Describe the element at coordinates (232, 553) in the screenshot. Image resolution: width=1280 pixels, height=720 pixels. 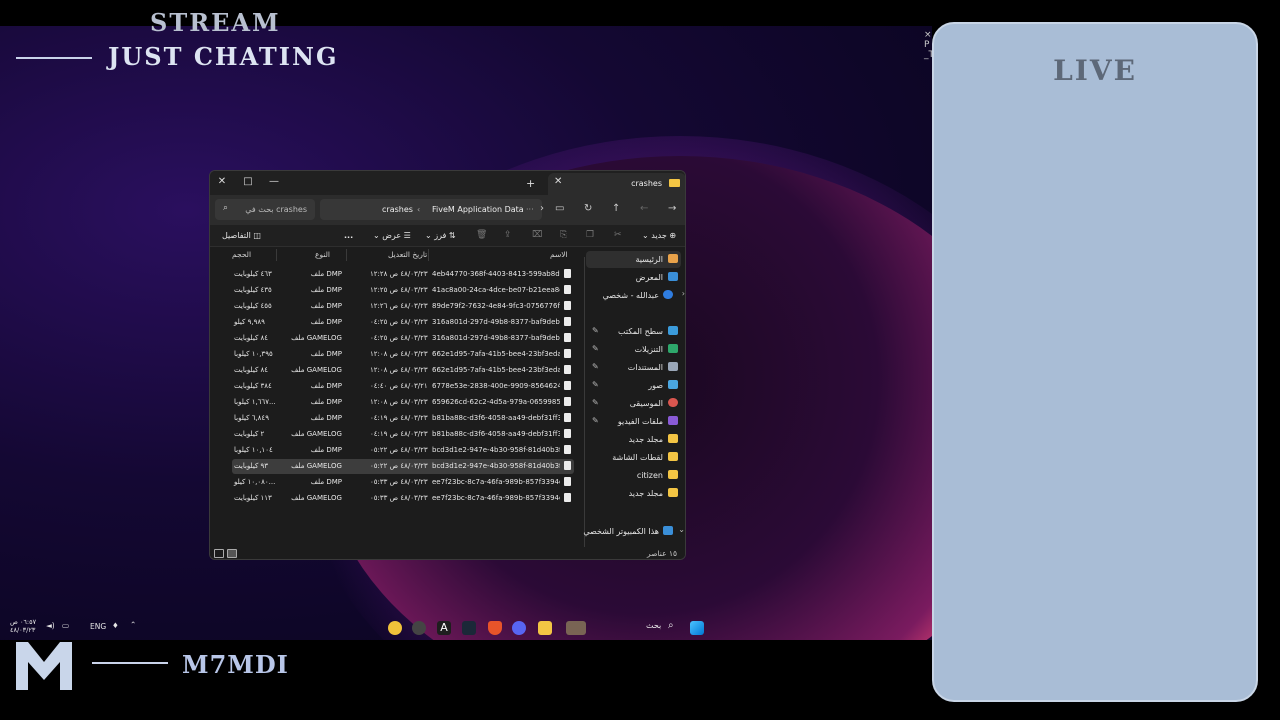
I see `tiles-view-icon` at that location.